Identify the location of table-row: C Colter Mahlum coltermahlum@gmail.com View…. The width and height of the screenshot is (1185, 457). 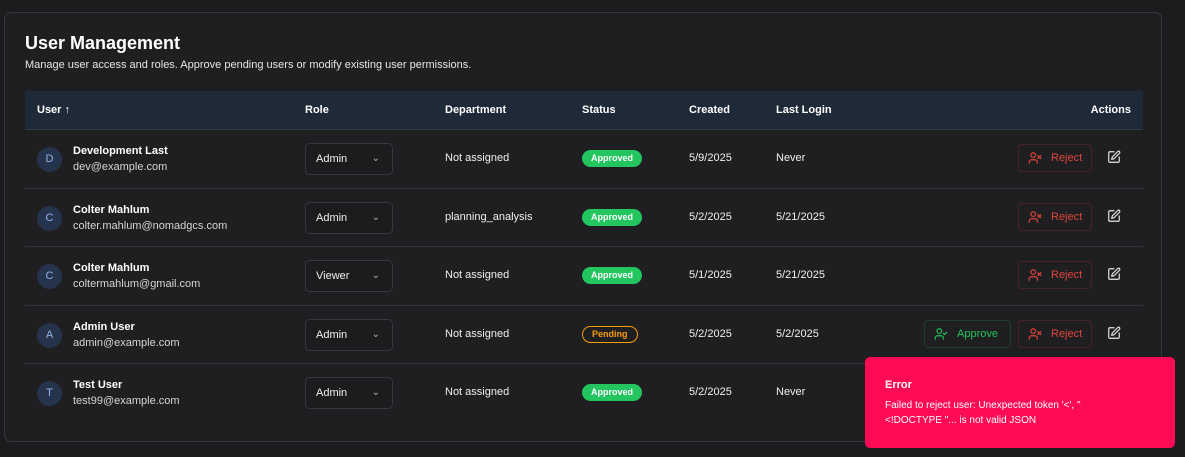
(584, 276).